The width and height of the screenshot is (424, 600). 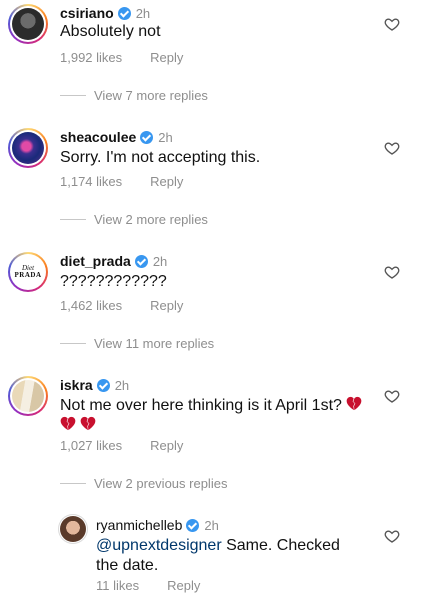 I want to click on likes-count: 1,174 likes, so click(x=91, y=181).